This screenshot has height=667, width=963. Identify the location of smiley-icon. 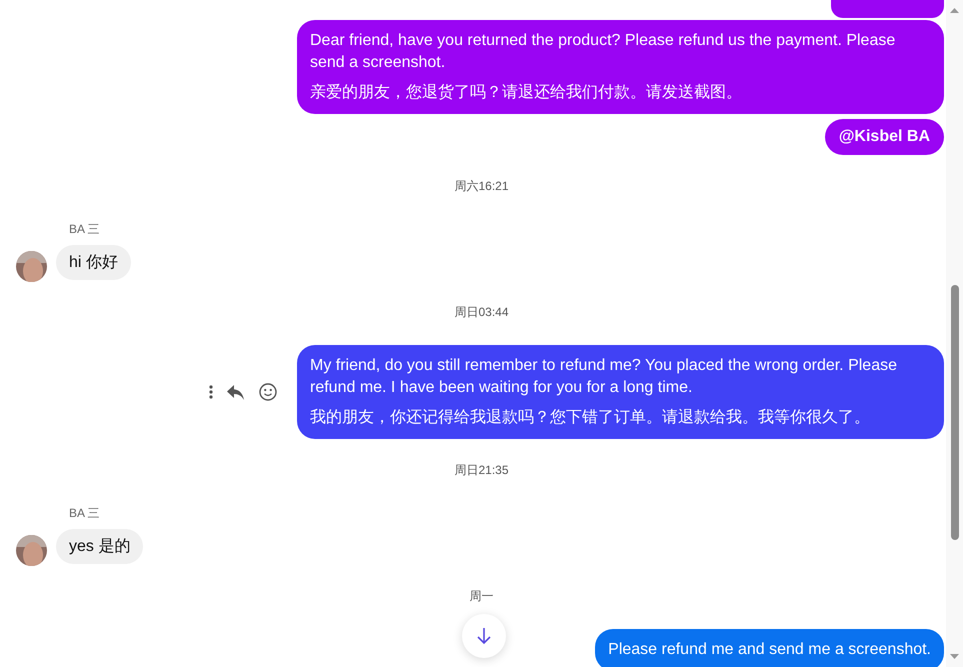
(268, 392).